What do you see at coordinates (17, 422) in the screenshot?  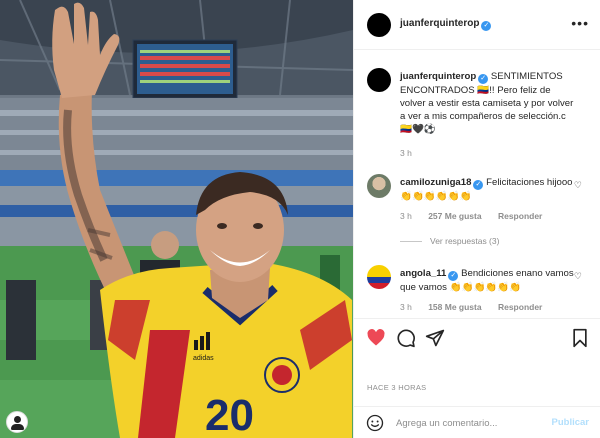 I see `current-user-avatar` at bounding box center [17, 422].